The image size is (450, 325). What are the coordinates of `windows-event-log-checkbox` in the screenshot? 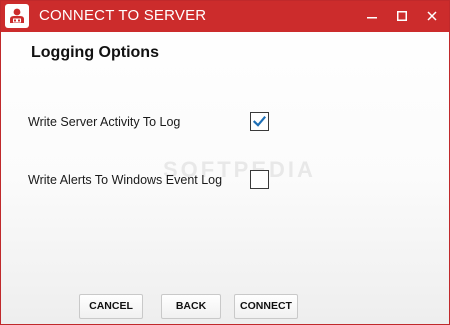 It's located at (259, 179).